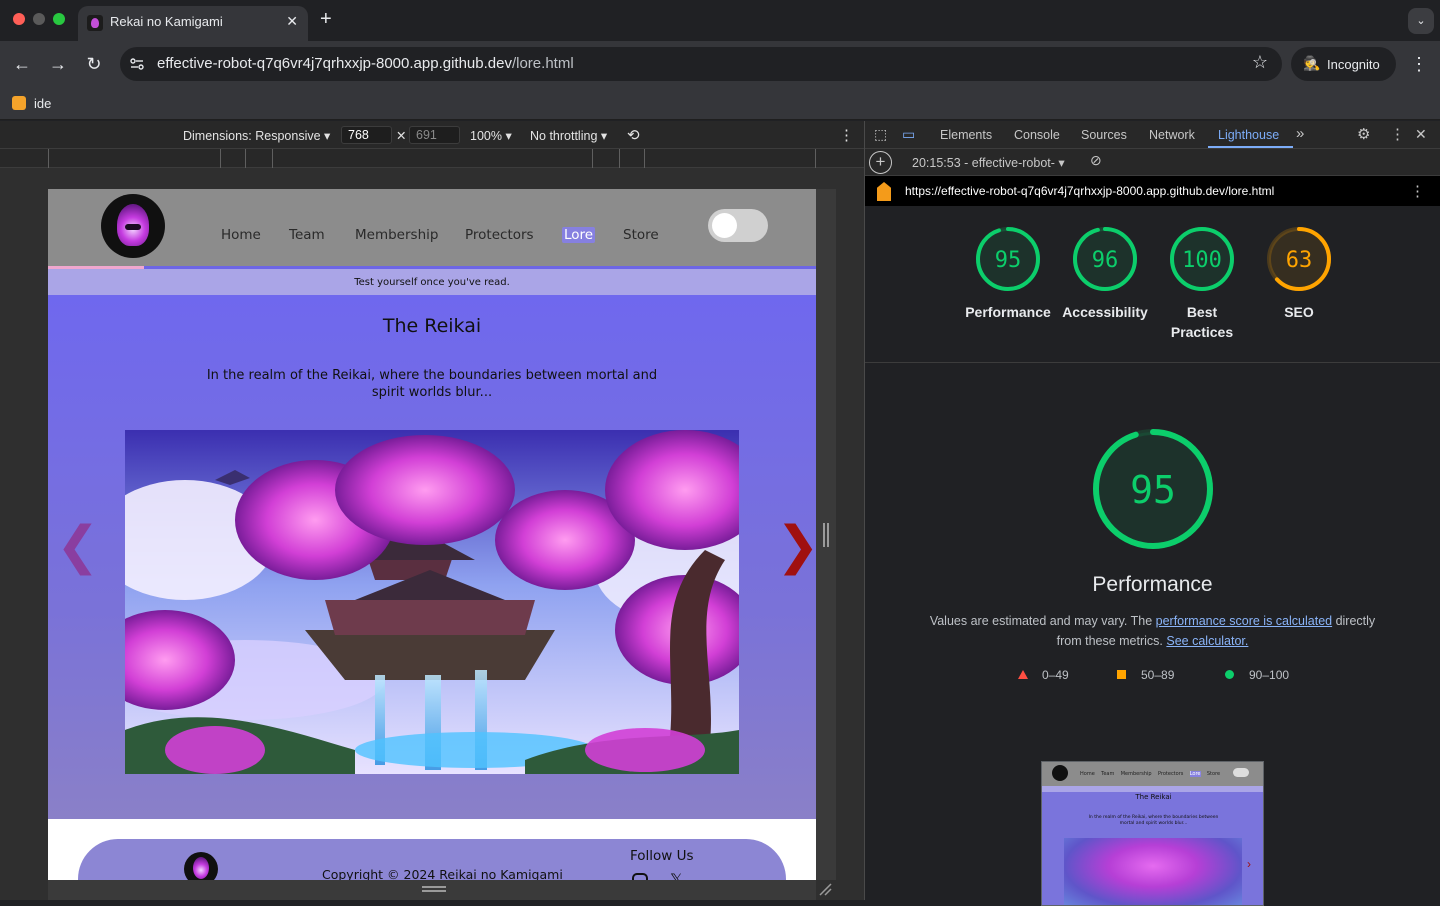  Describe the element at coordinates (1300, 133) in the screenshot. I see `more-tabs-icon: »` at that location.